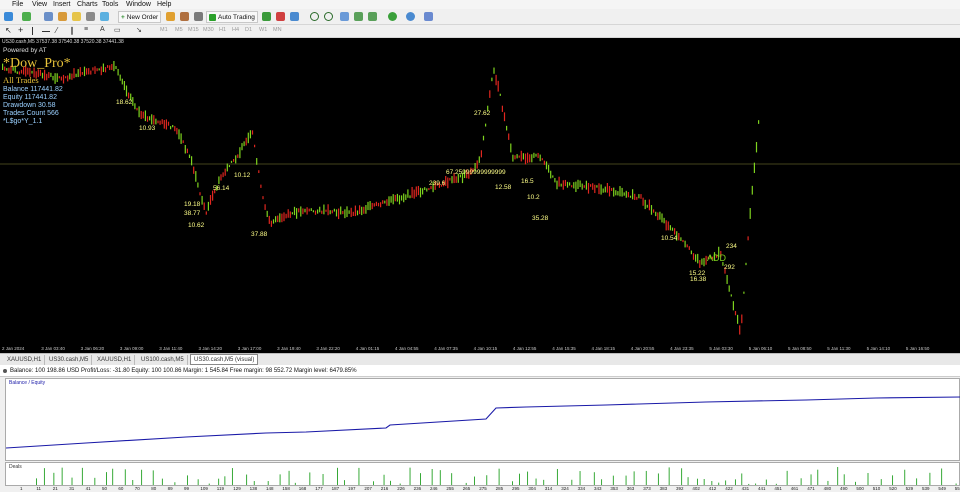  Describe the element at coordinates (372, 16) in the screenshot. I see `chart-shift-icon` at that location.